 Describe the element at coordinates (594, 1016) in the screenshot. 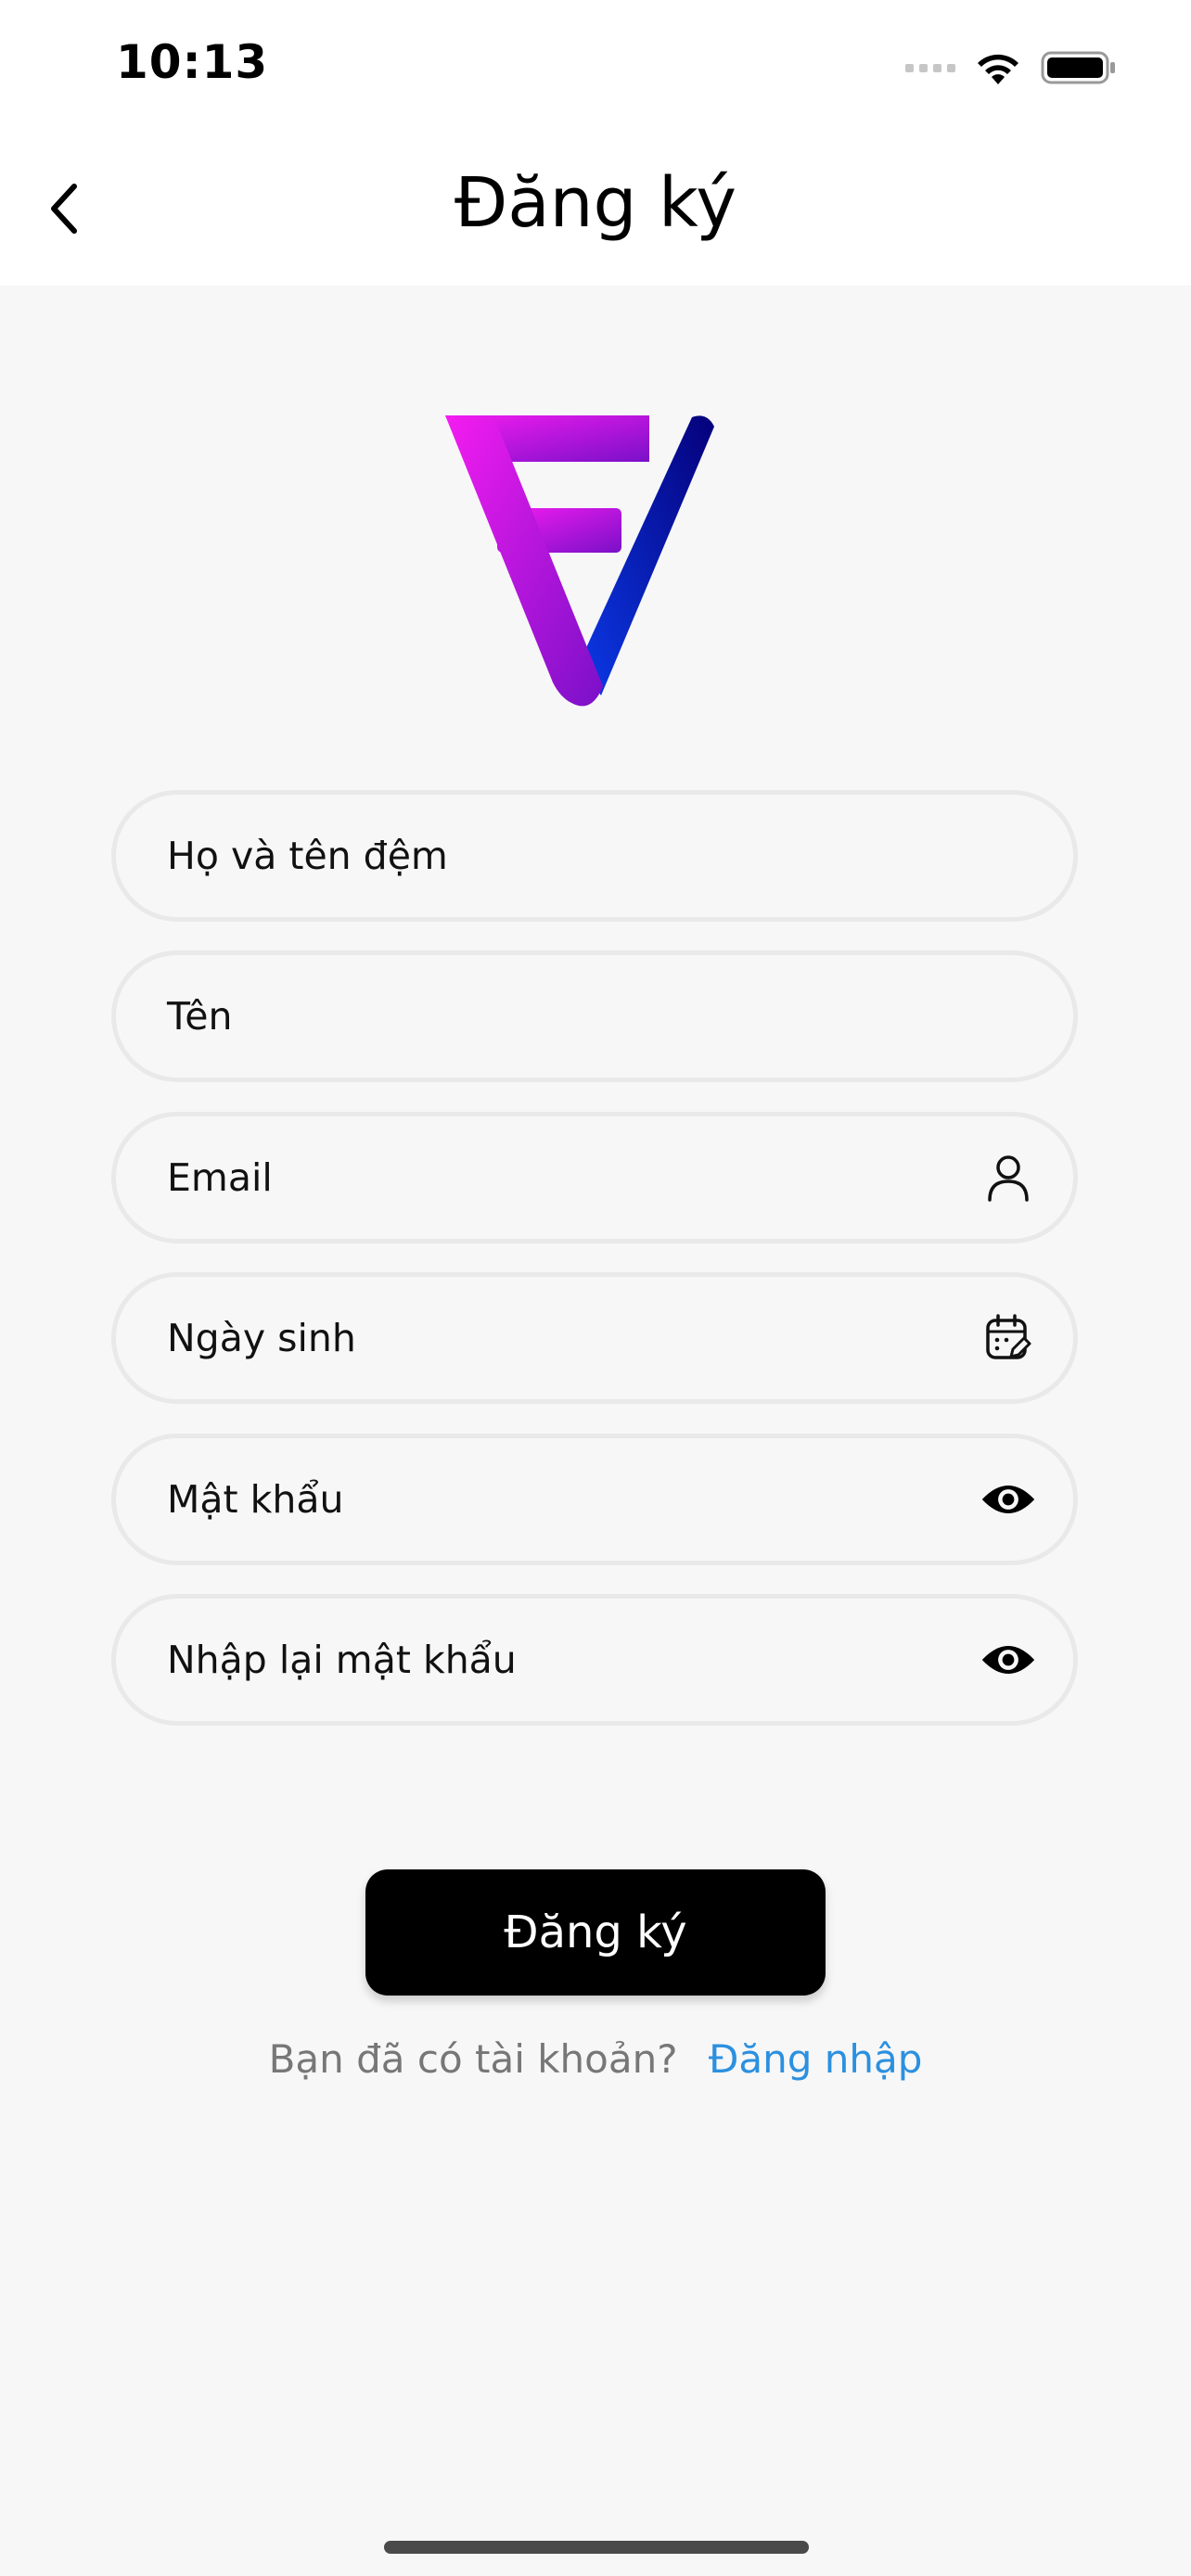

I see `first-name-field: Tên` at that location.